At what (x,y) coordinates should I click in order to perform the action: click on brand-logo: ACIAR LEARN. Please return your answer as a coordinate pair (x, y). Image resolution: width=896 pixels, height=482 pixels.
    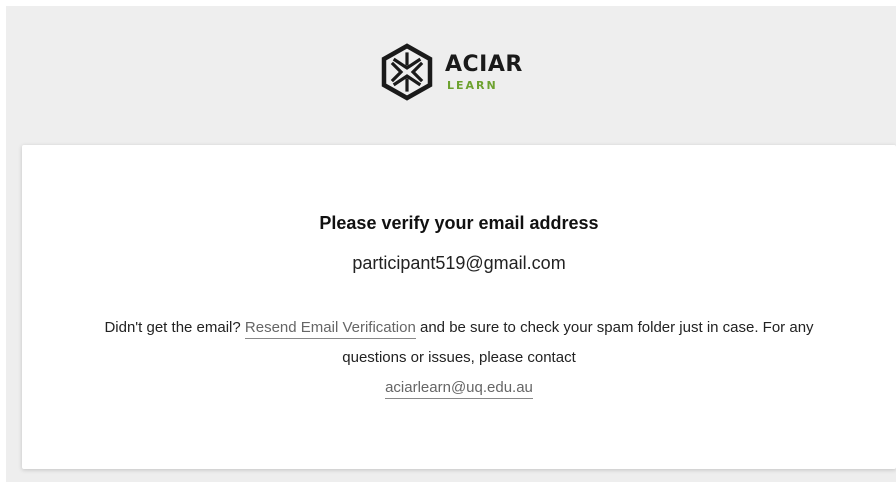
    Looking at the image, I should click on (449, 72).